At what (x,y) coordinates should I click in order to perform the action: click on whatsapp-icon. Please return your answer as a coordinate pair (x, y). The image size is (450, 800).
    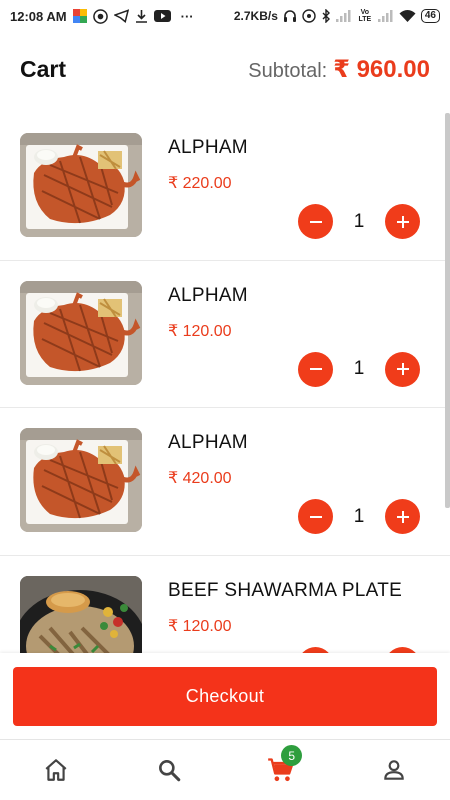
    Looking at the image, I should click on (100, 16).